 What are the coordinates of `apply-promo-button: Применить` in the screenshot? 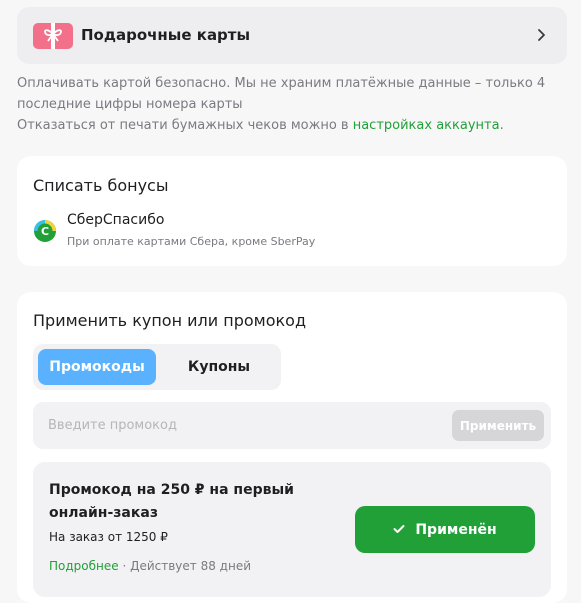 It's located at (498, 425).